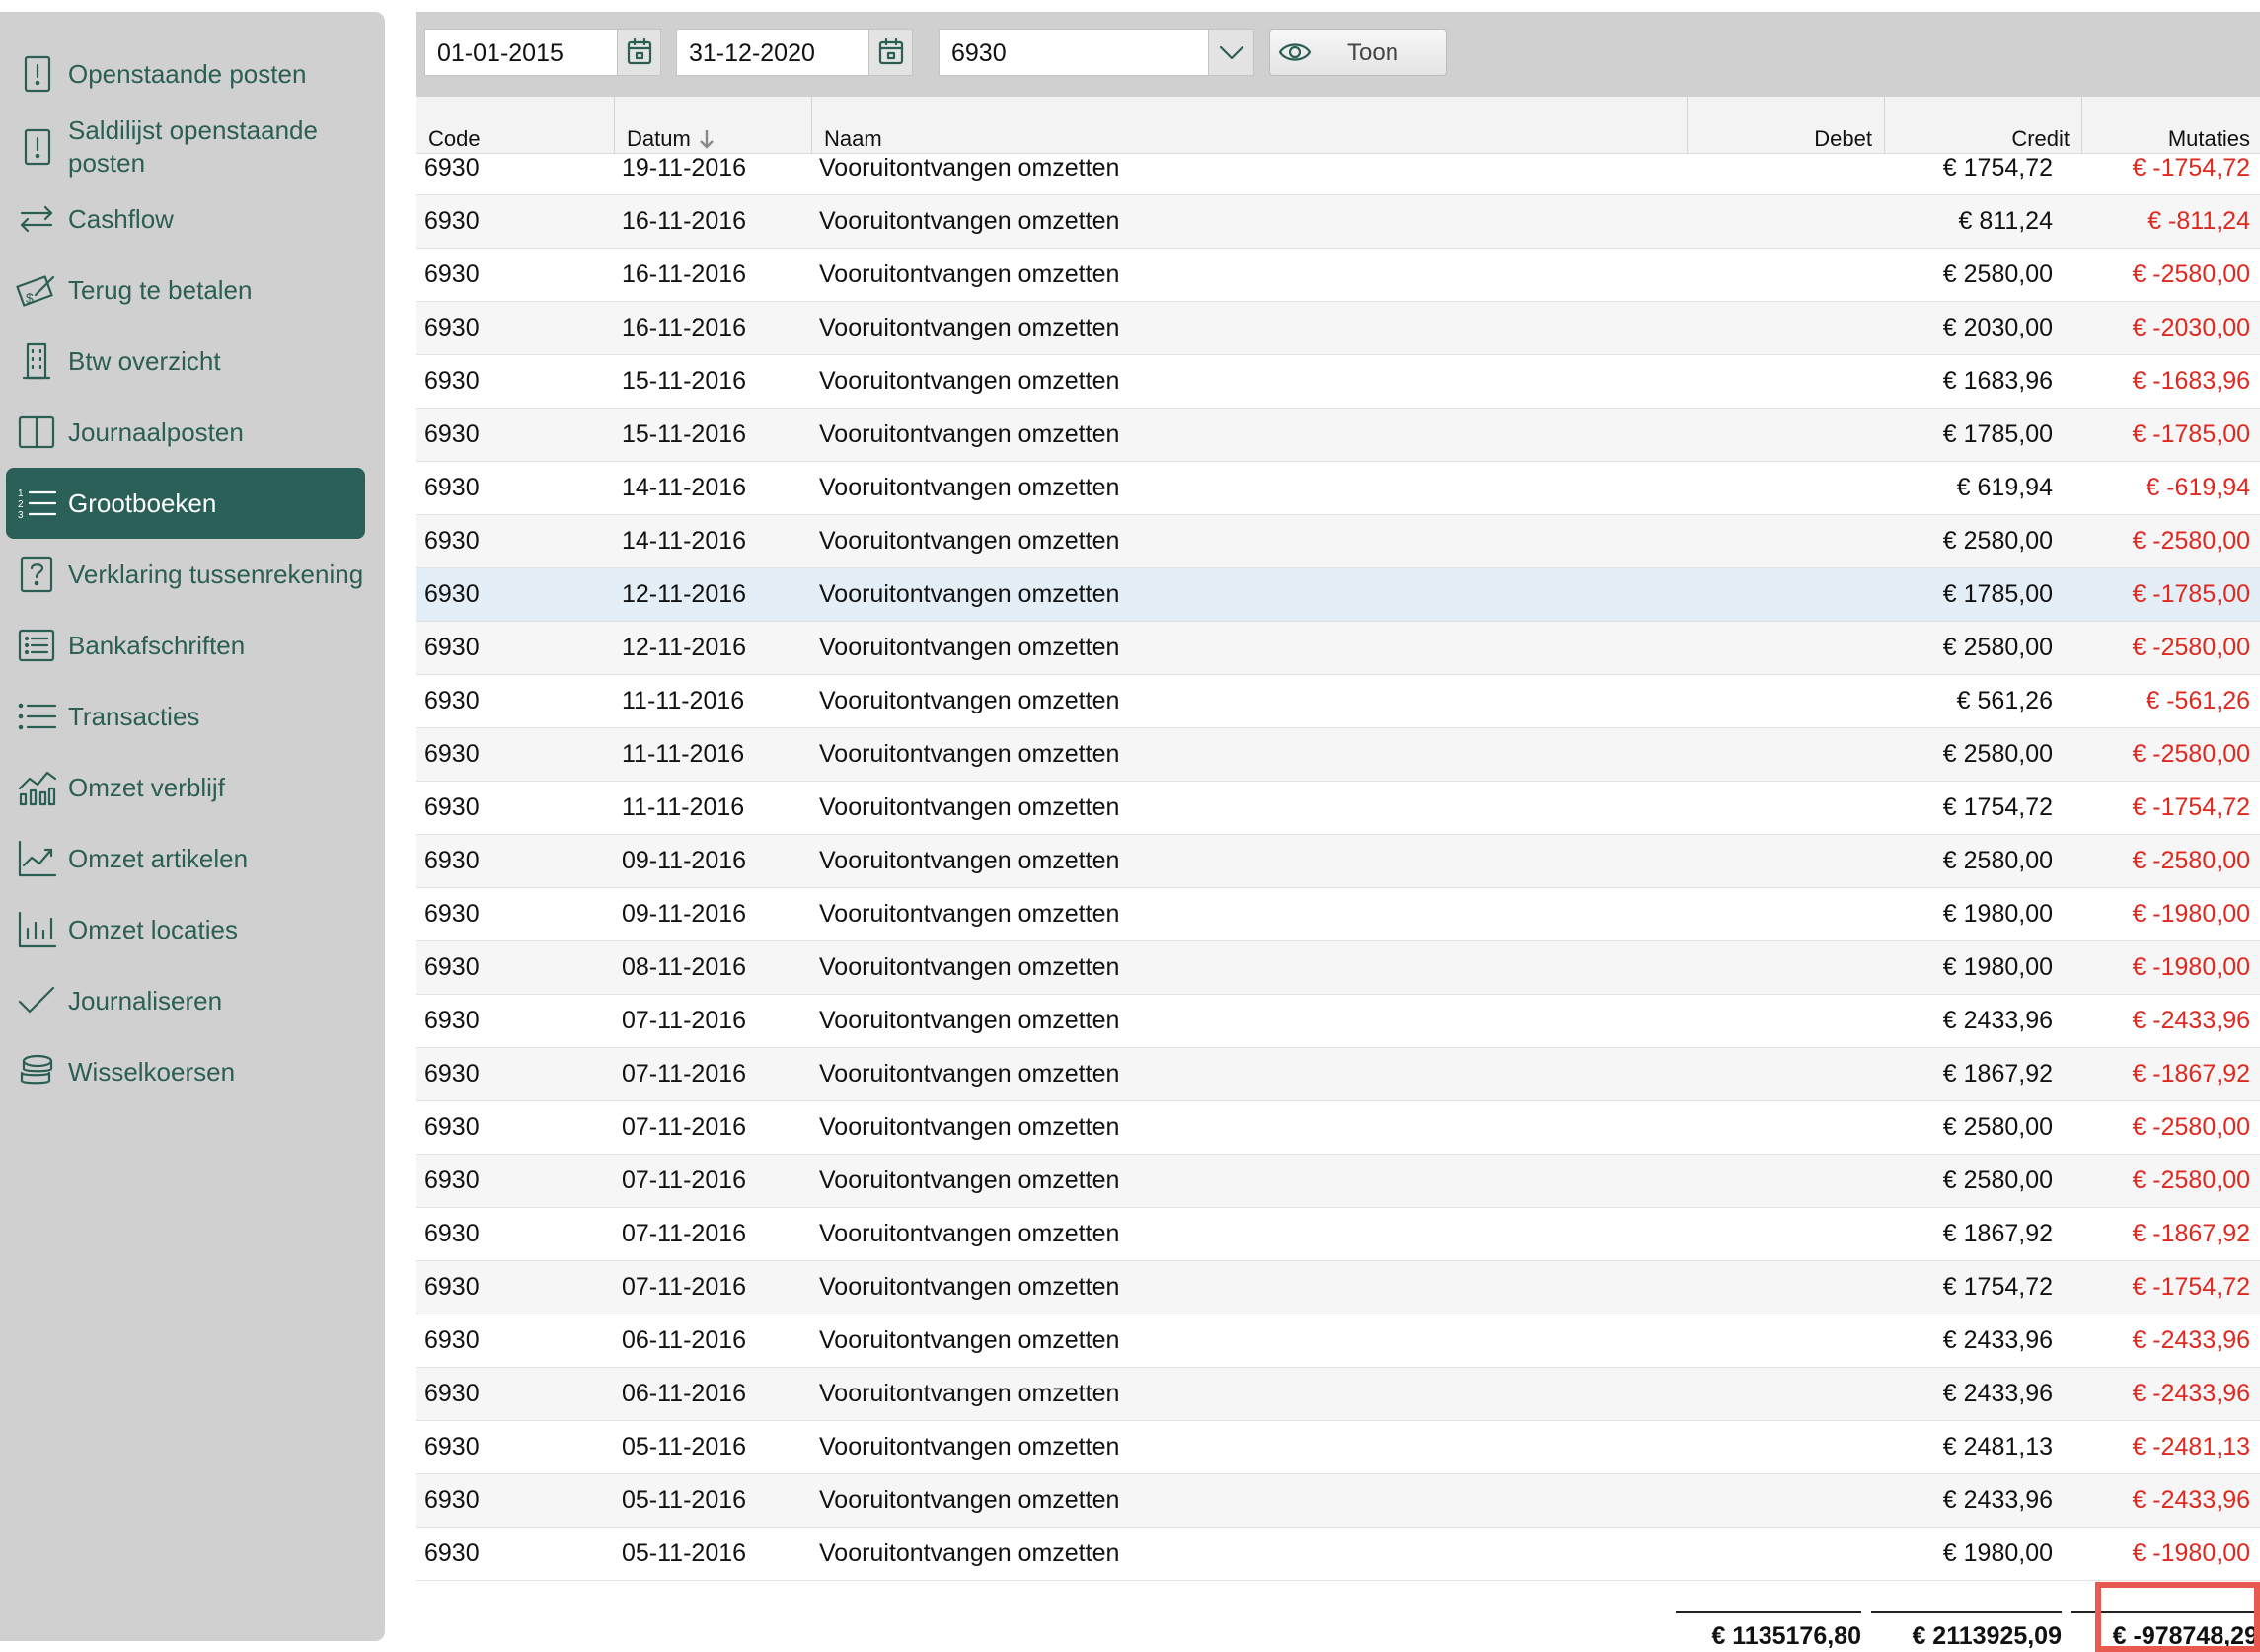 Image resolution: width=2260 pixels, height=1652 pixels. Describe the element at coordinates (1358, 53) in the screenshot. I see `show-button: Toon` at that location.